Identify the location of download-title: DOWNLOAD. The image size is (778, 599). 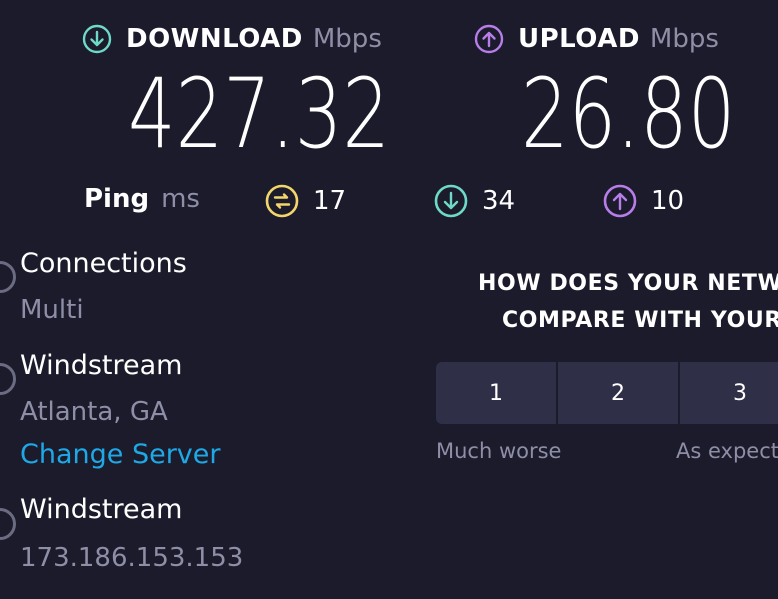
(214, 39).